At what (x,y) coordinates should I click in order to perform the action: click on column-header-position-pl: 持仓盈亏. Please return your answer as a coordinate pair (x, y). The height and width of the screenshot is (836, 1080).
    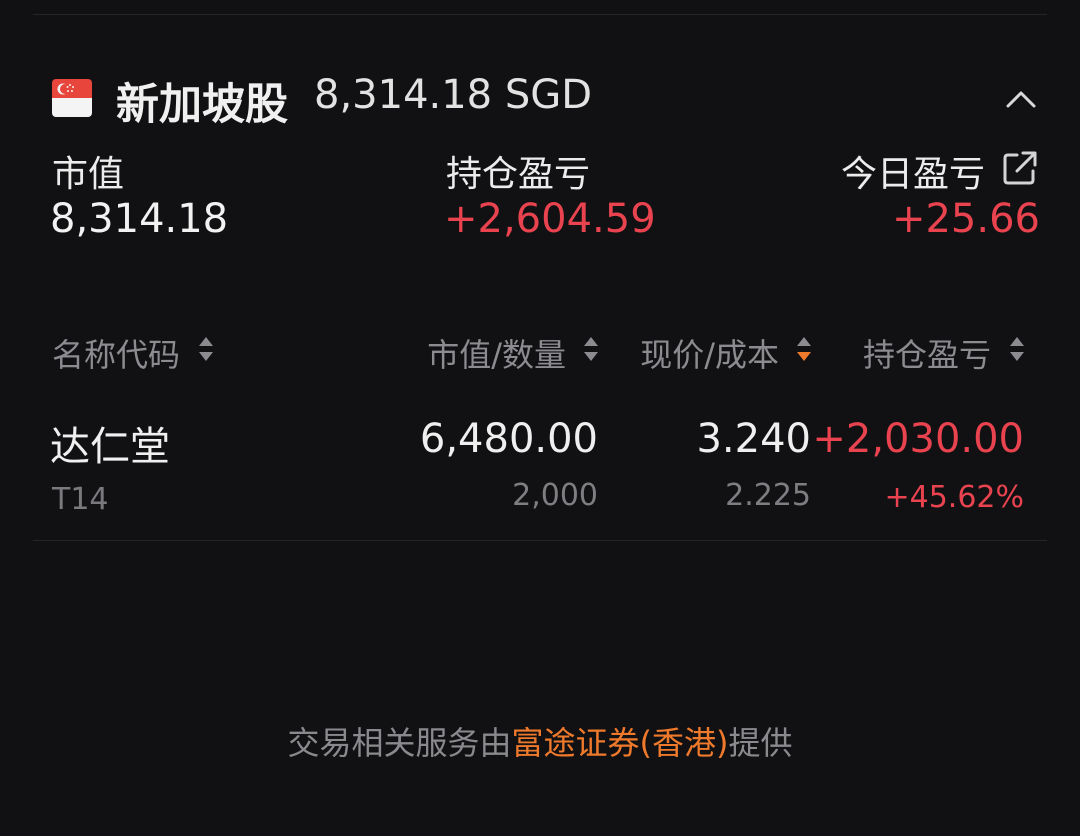
    Looking at the image, I should click on (927, 353).